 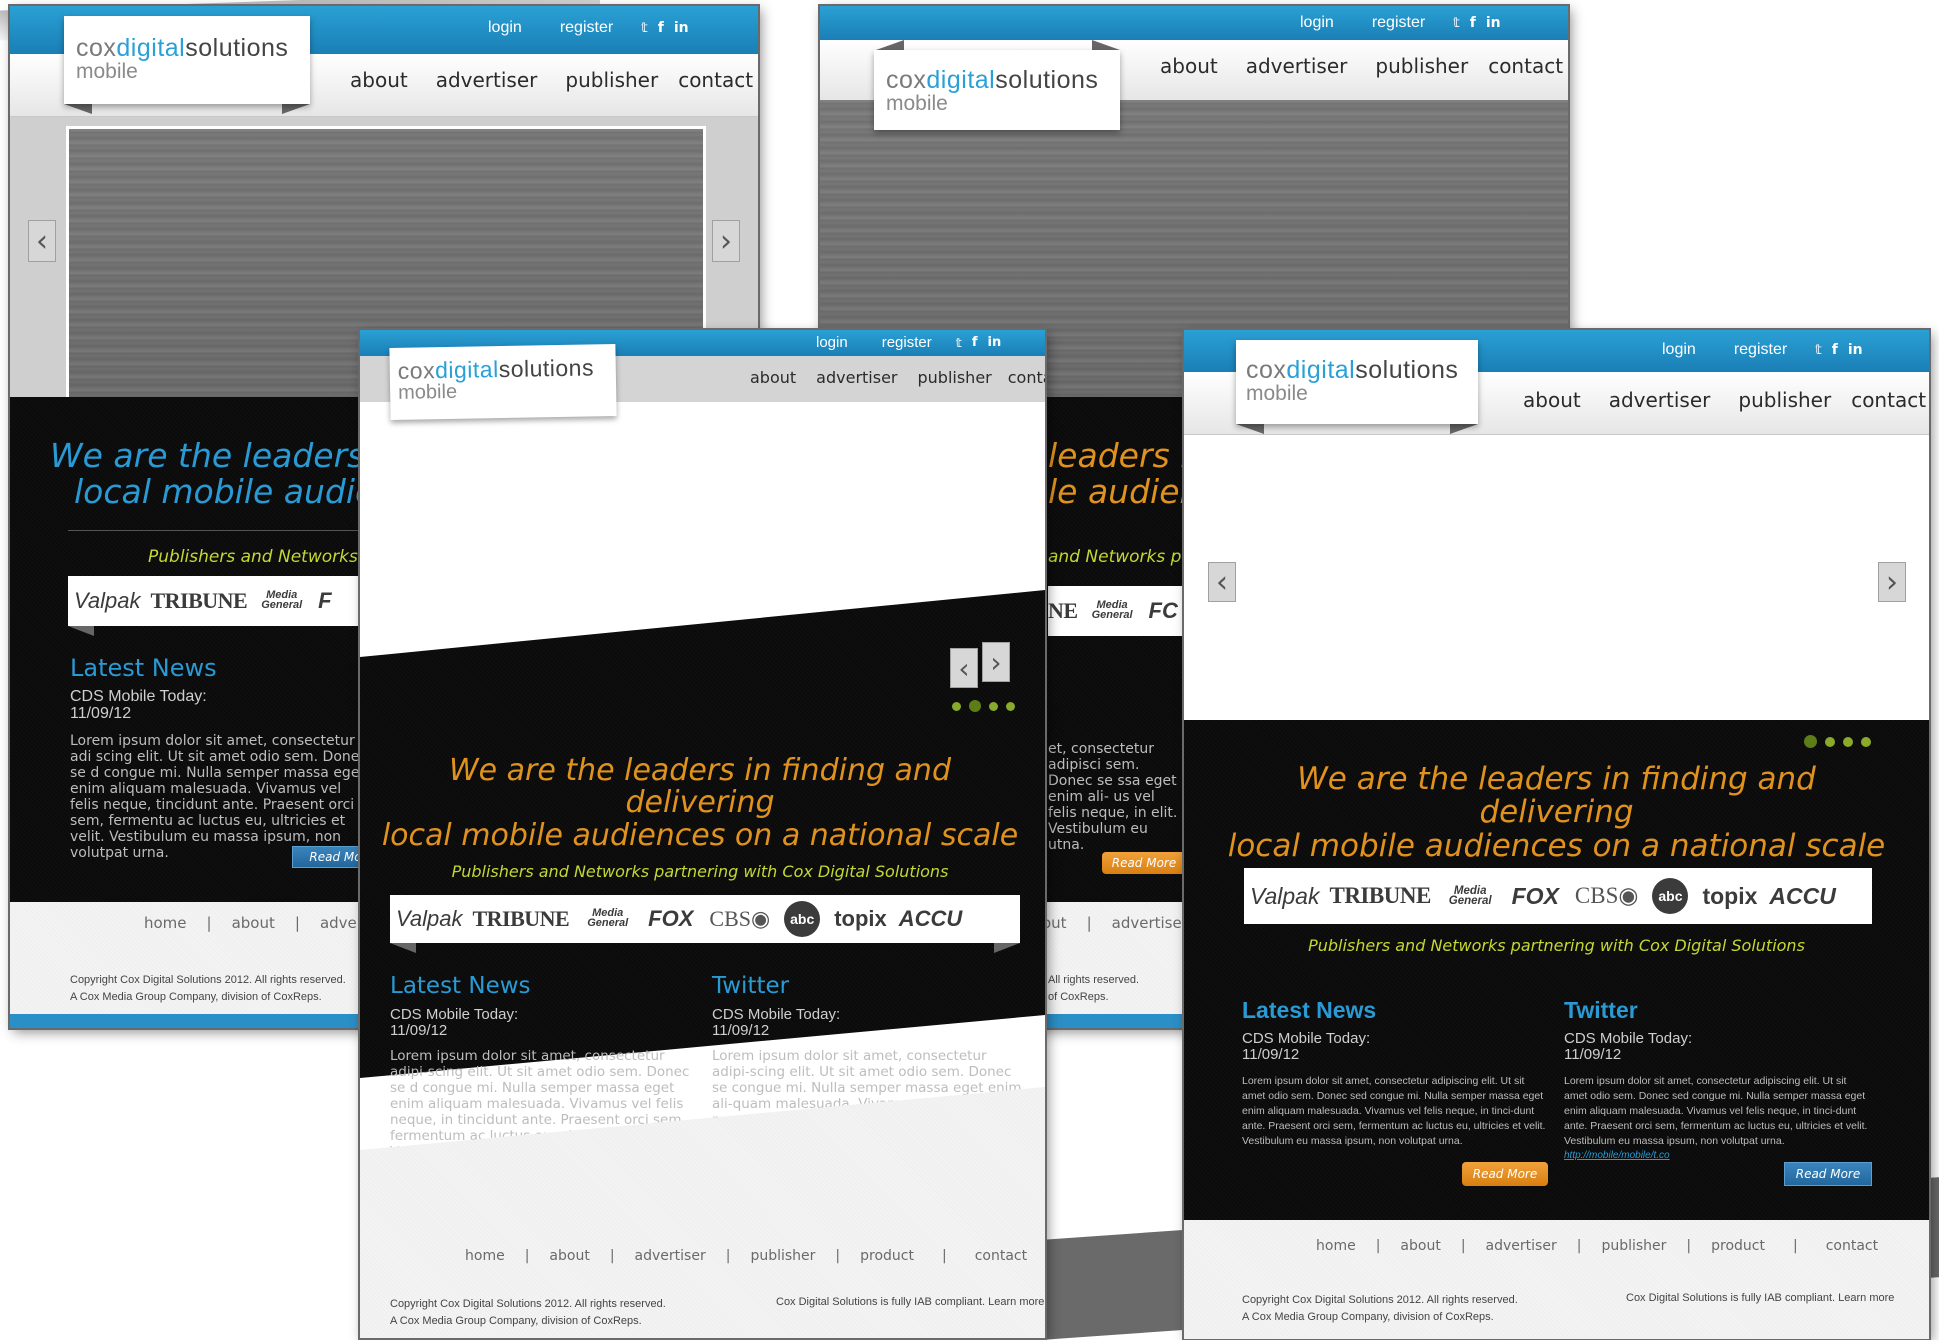 I want to click on twitter-headline: CDS Mobile Today: 11/09/12, so click(x=776, y=1022).